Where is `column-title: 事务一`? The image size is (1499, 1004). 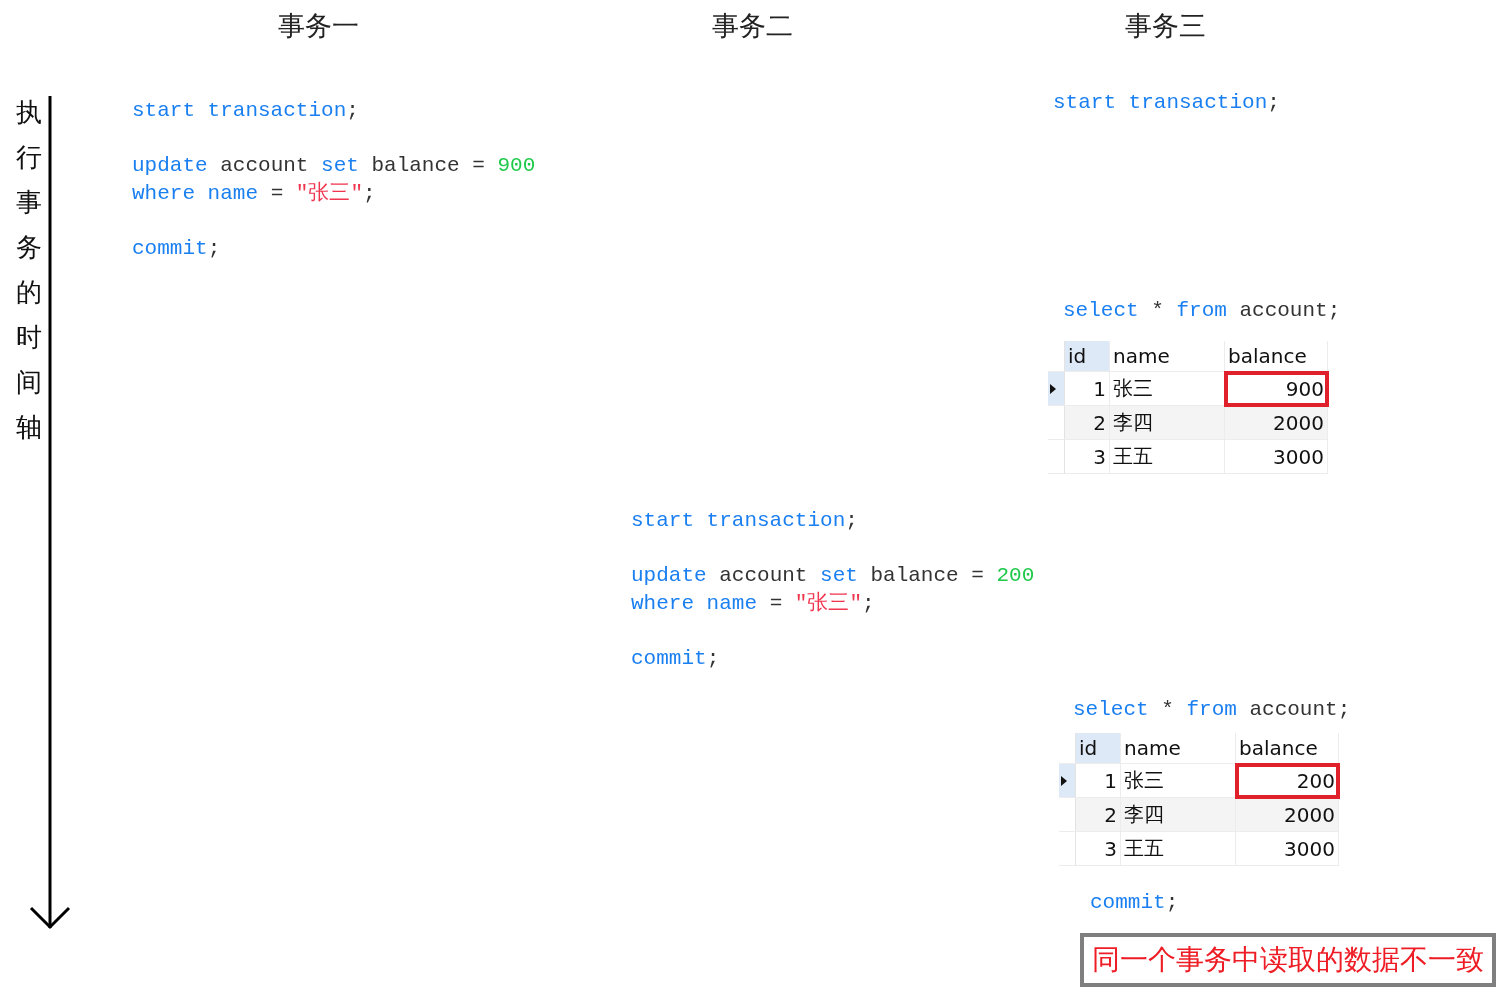
column-title: 事务一 is located at coordinates (318, 26).